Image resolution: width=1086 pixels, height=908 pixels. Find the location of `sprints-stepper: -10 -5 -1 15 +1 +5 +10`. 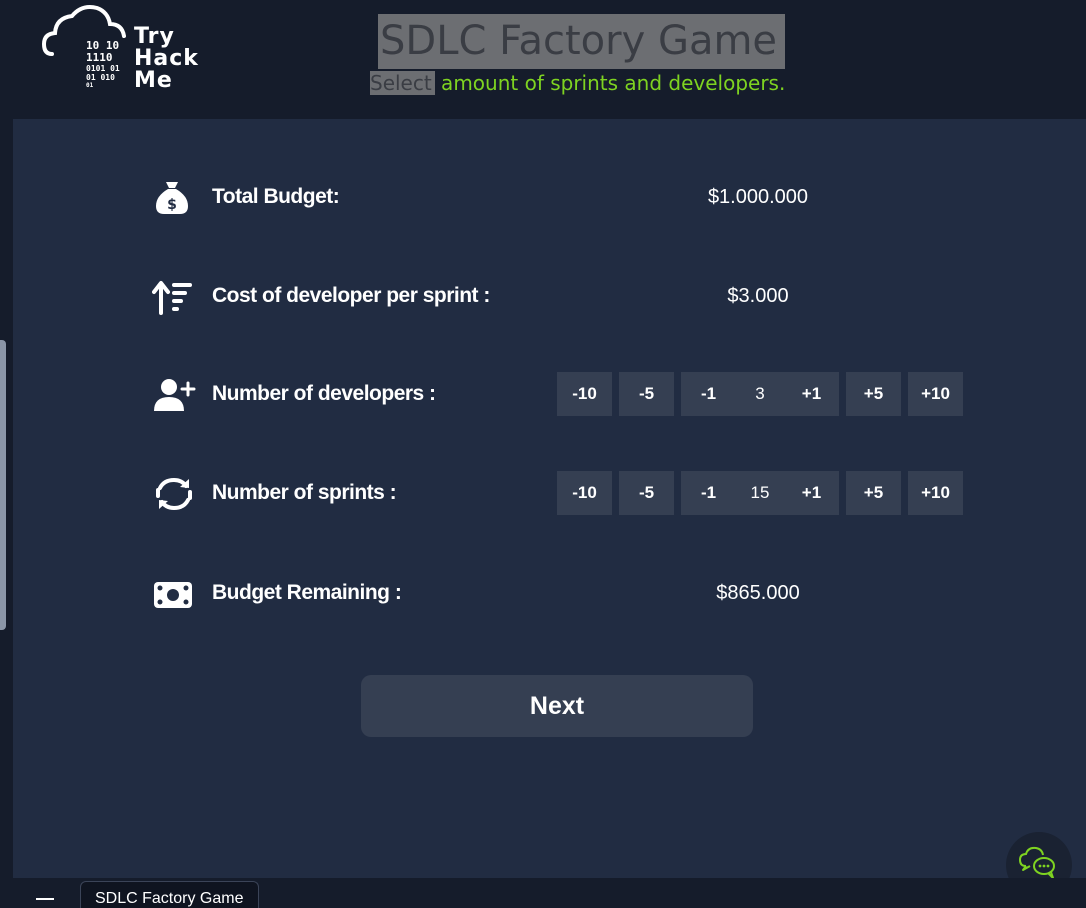

sprints-stepper: -10 -5 -1 15 +1 +5 +10 is located at coordinates (760, 493).